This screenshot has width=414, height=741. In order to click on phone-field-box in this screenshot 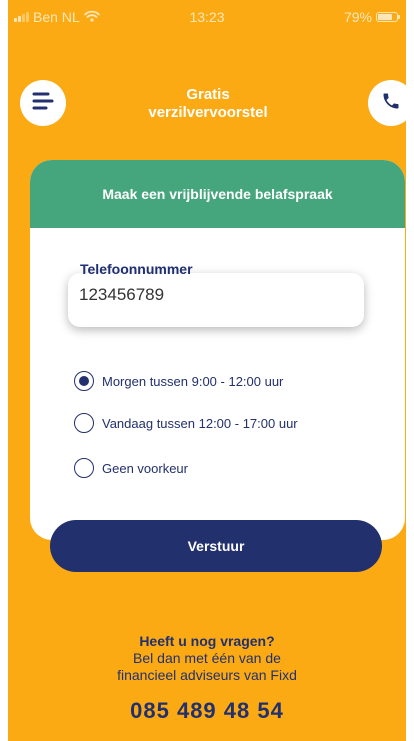, I will do `click(216, 300)`.